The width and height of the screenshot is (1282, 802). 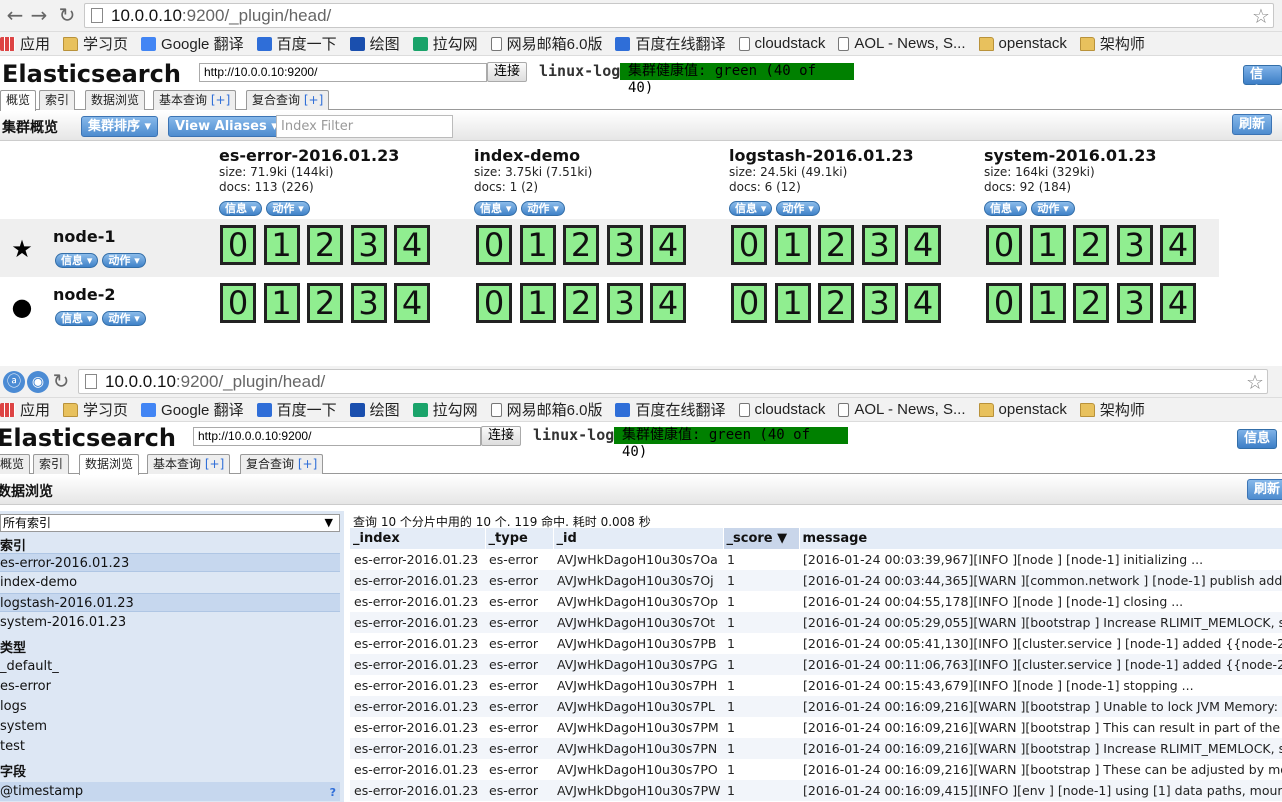 I want to click on cluster-sort-button: 集群排序 ▾, so click(x=120, y=126).